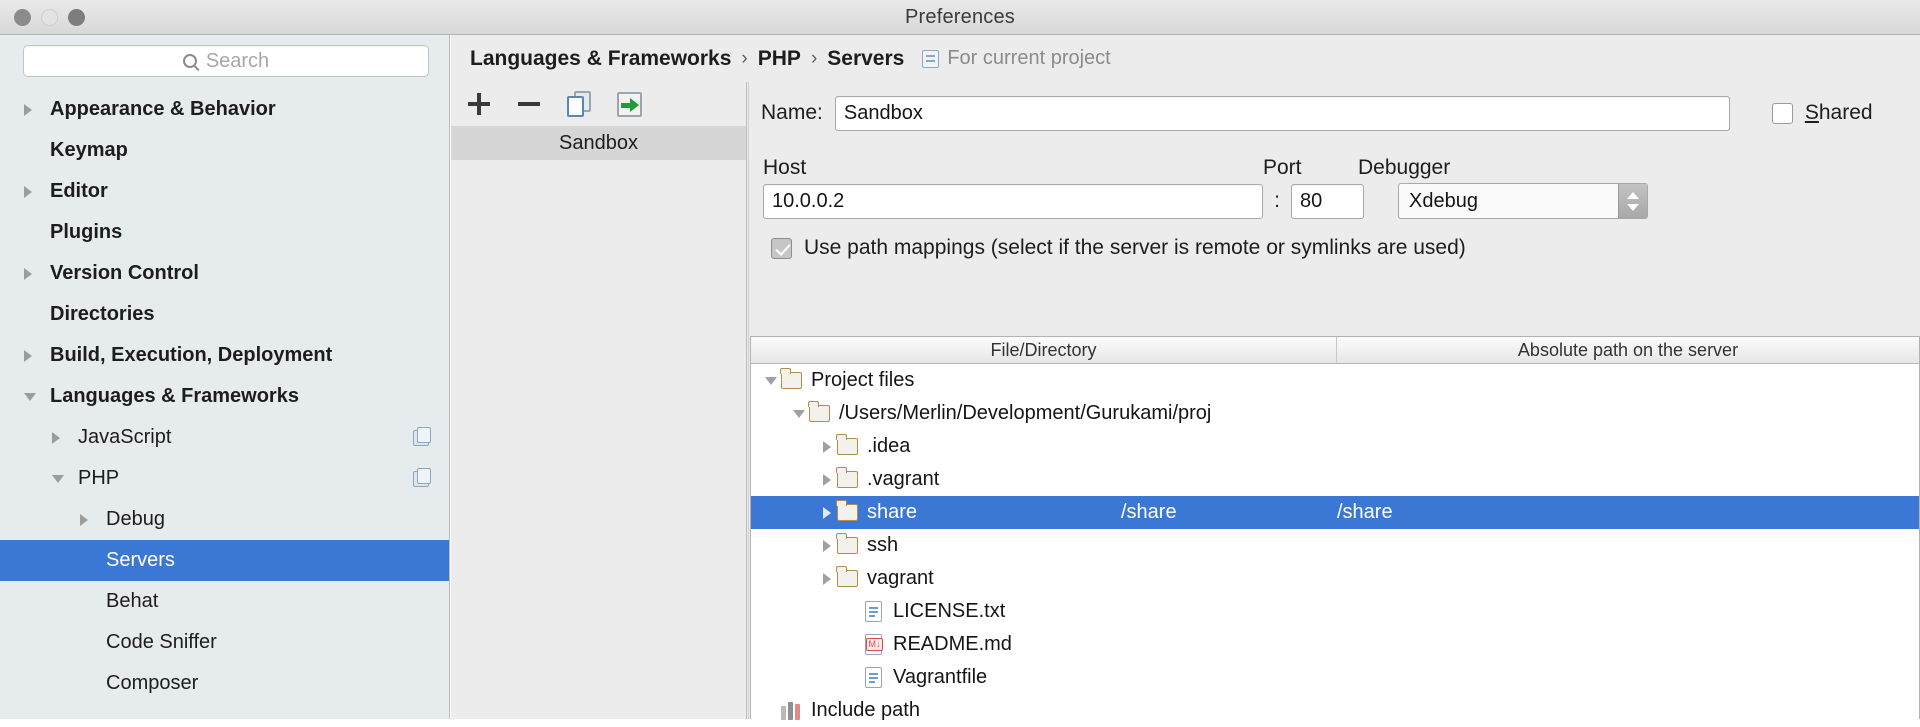  What do you see at coordinates (1335, 611) in the screenshot?
I see `table-row: LICENSE.txt` at bounding box center [1335, 611].